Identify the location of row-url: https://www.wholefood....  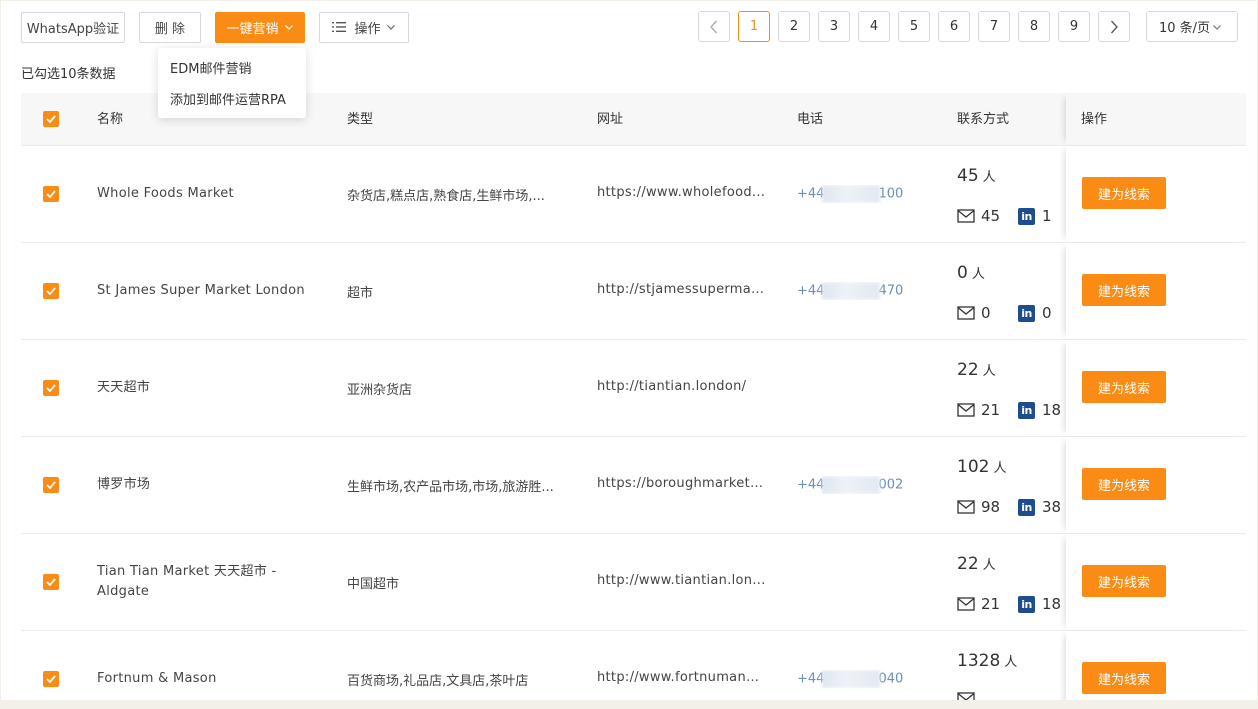
(682, 192).